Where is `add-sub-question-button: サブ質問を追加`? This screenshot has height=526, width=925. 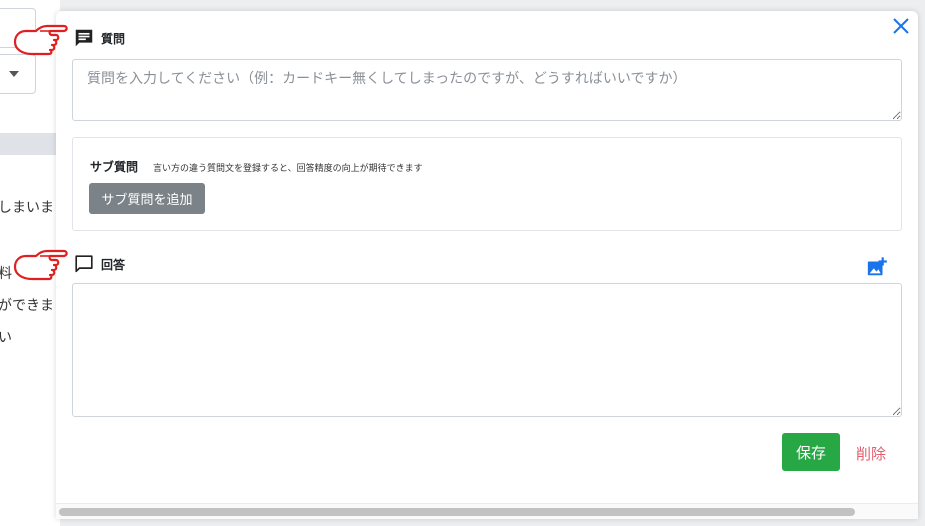 add-sub-question-button: サブ質問を追加 is located at coordinates (147, 198).